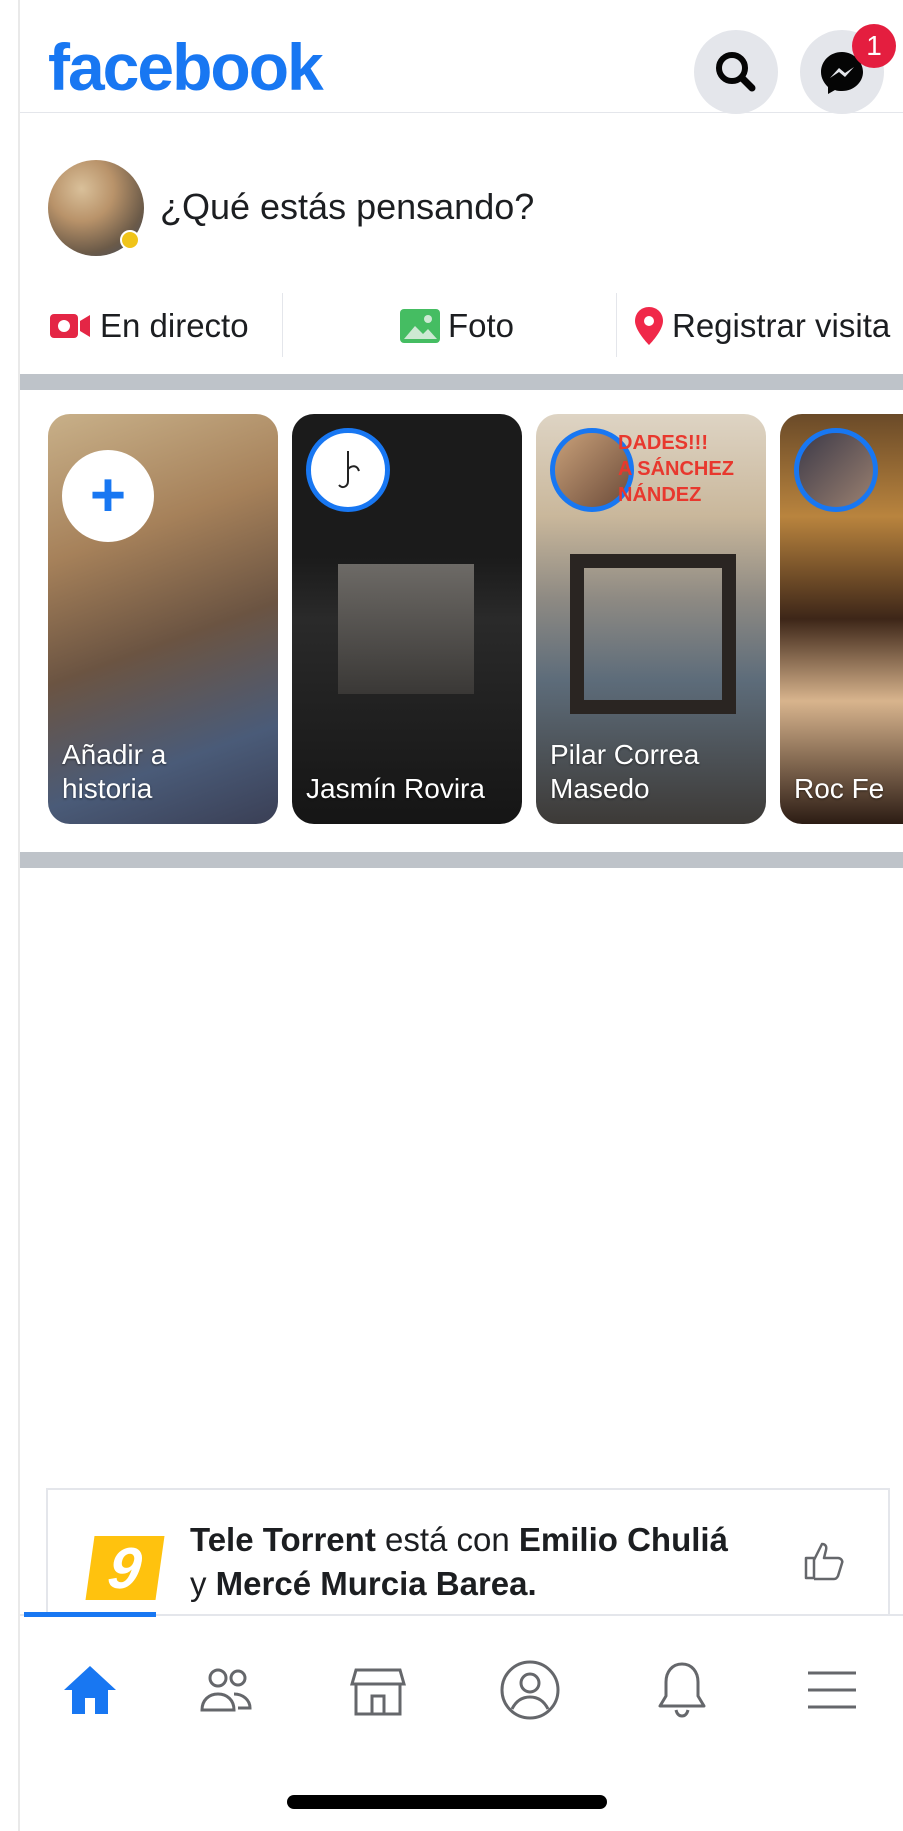  I want to click on bell-icon, so click(682, 1690).